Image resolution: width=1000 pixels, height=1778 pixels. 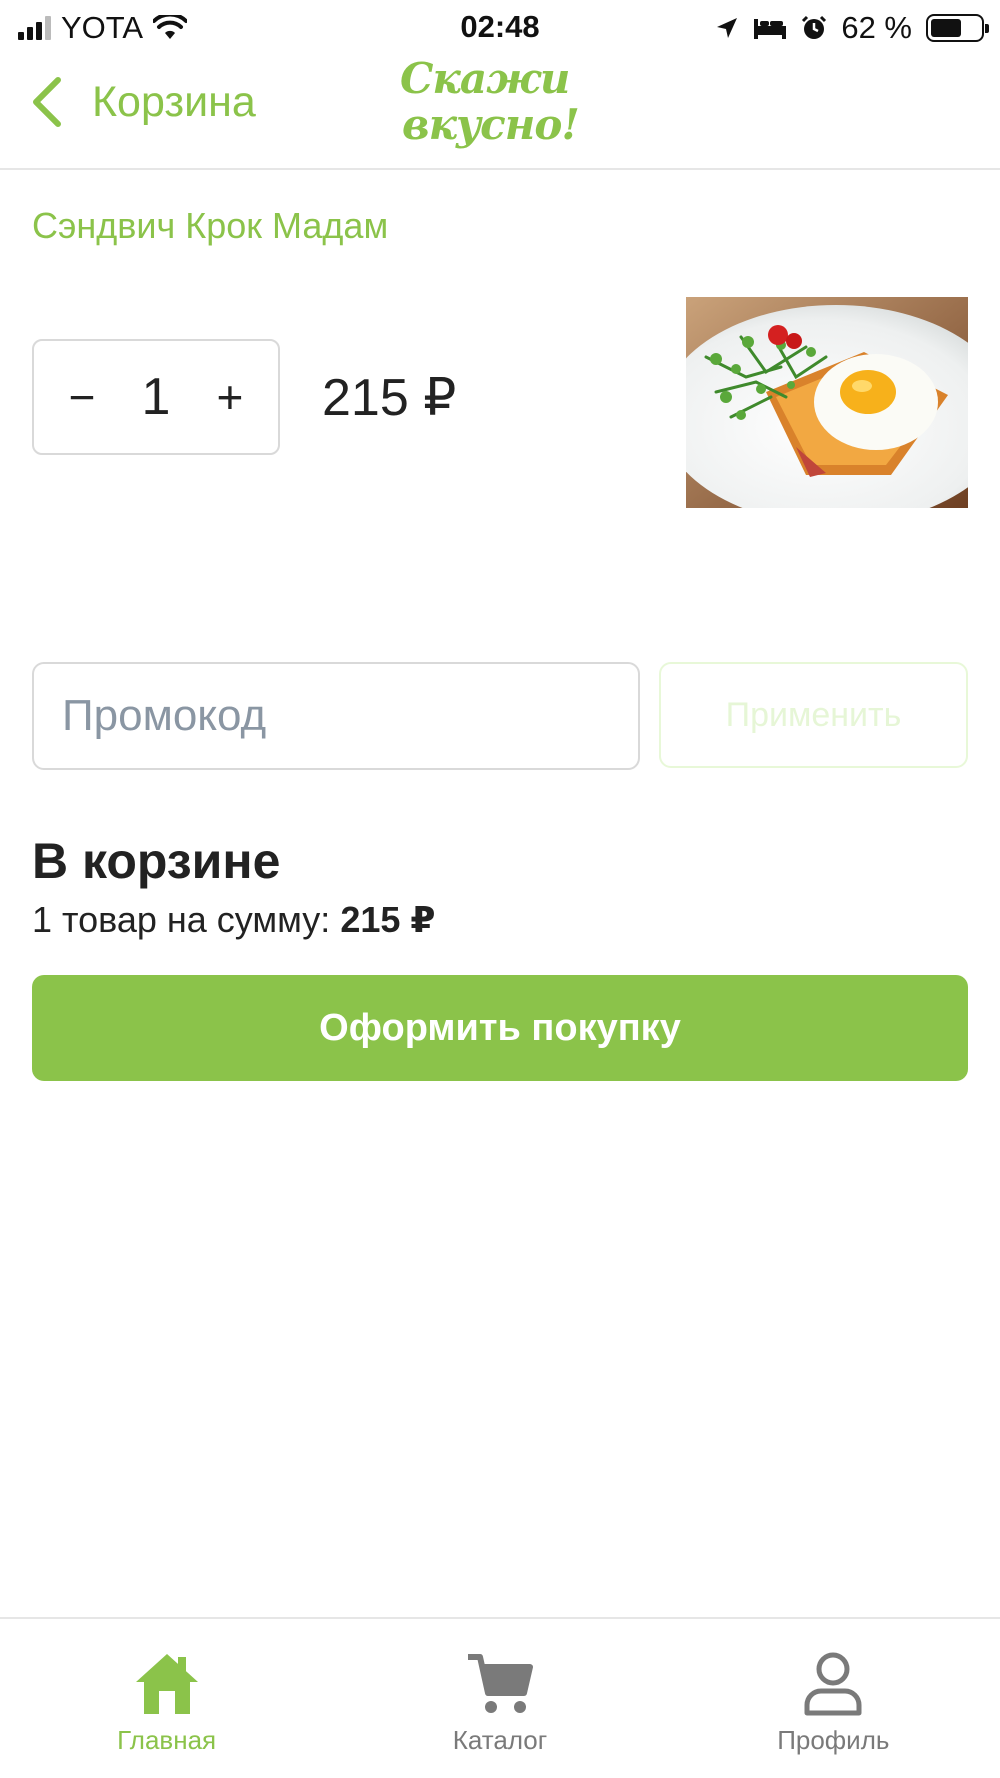 What do you see at coordinates (876, 27) in the screenshot?
I see `battery-percent: 62 %` at bounding box center [876, 27].